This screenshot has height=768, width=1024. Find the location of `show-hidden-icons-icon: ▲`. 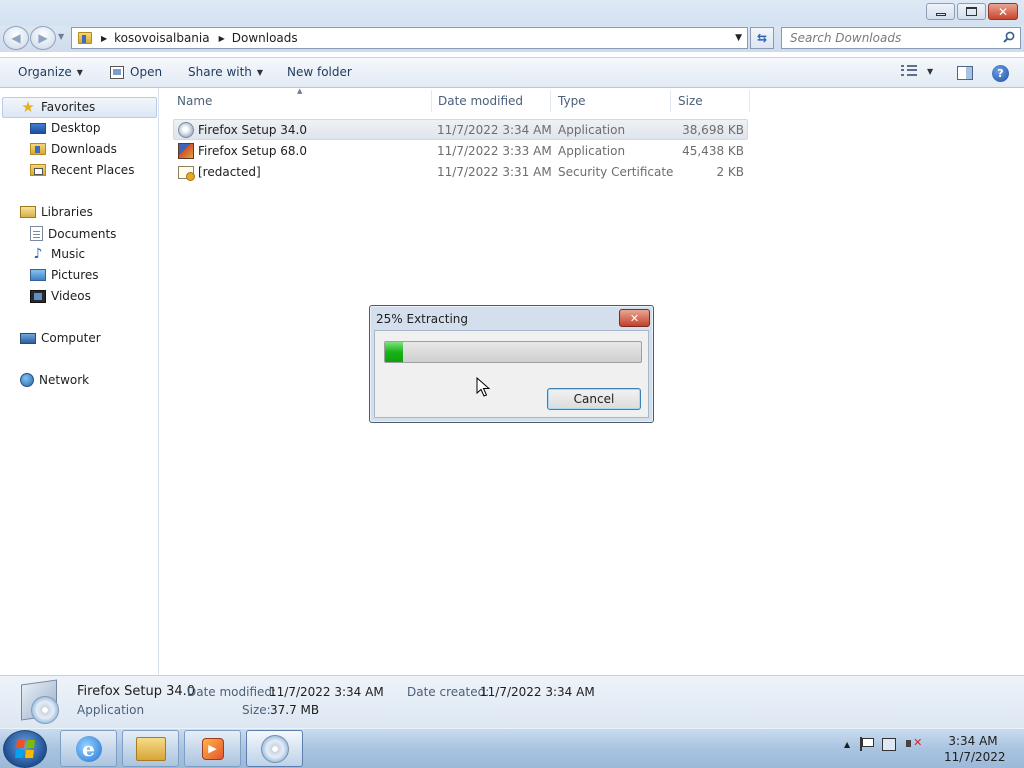

show-hidden-icons-icon: ▲ is located at coordinates (847, 744).